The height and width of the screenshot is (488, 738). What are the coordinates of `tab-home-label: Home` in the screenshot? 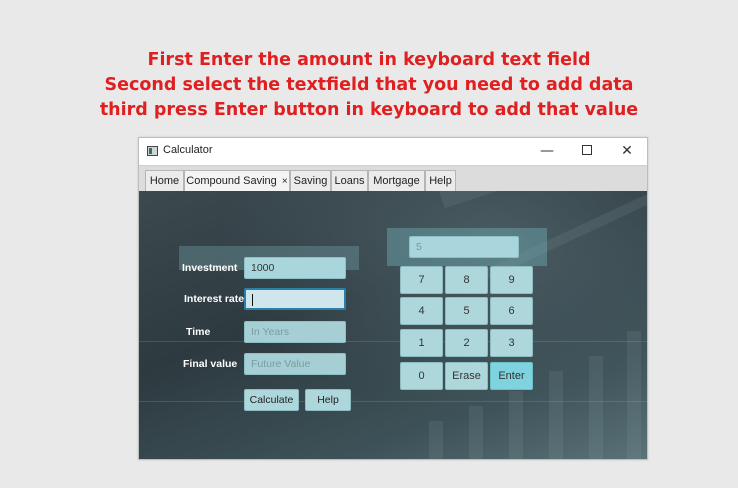 It's located at (164, 181).